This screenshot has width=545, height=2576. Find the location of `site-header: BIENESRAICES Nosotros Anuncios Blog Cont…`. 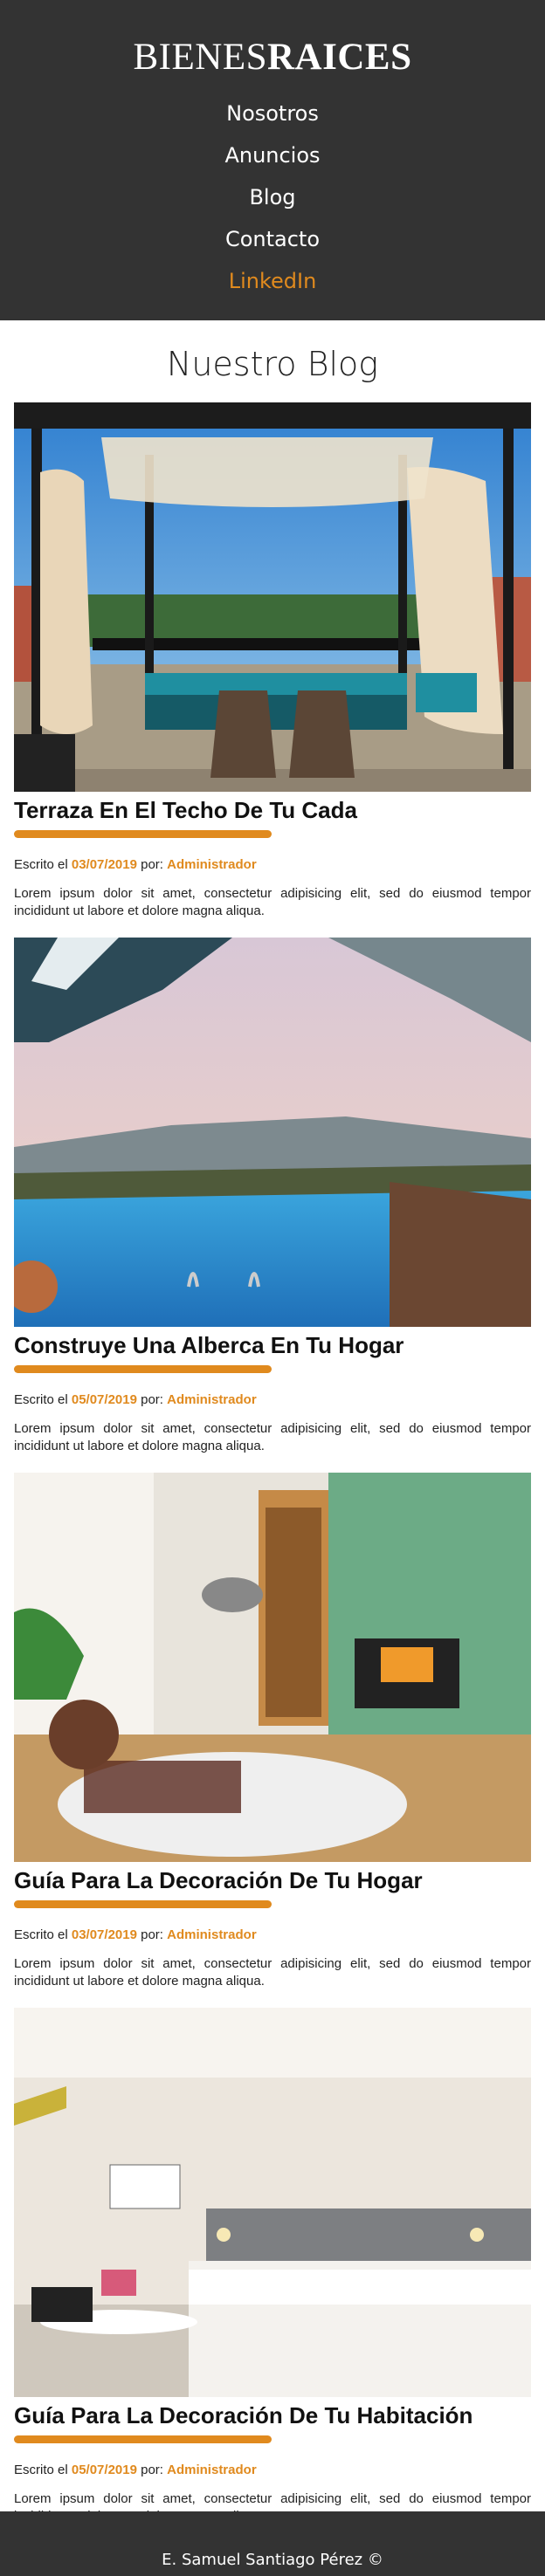

site-header: BIENESRAICES Nosotros Anuncios Blog Cont… is located at coordinates (272, 160).